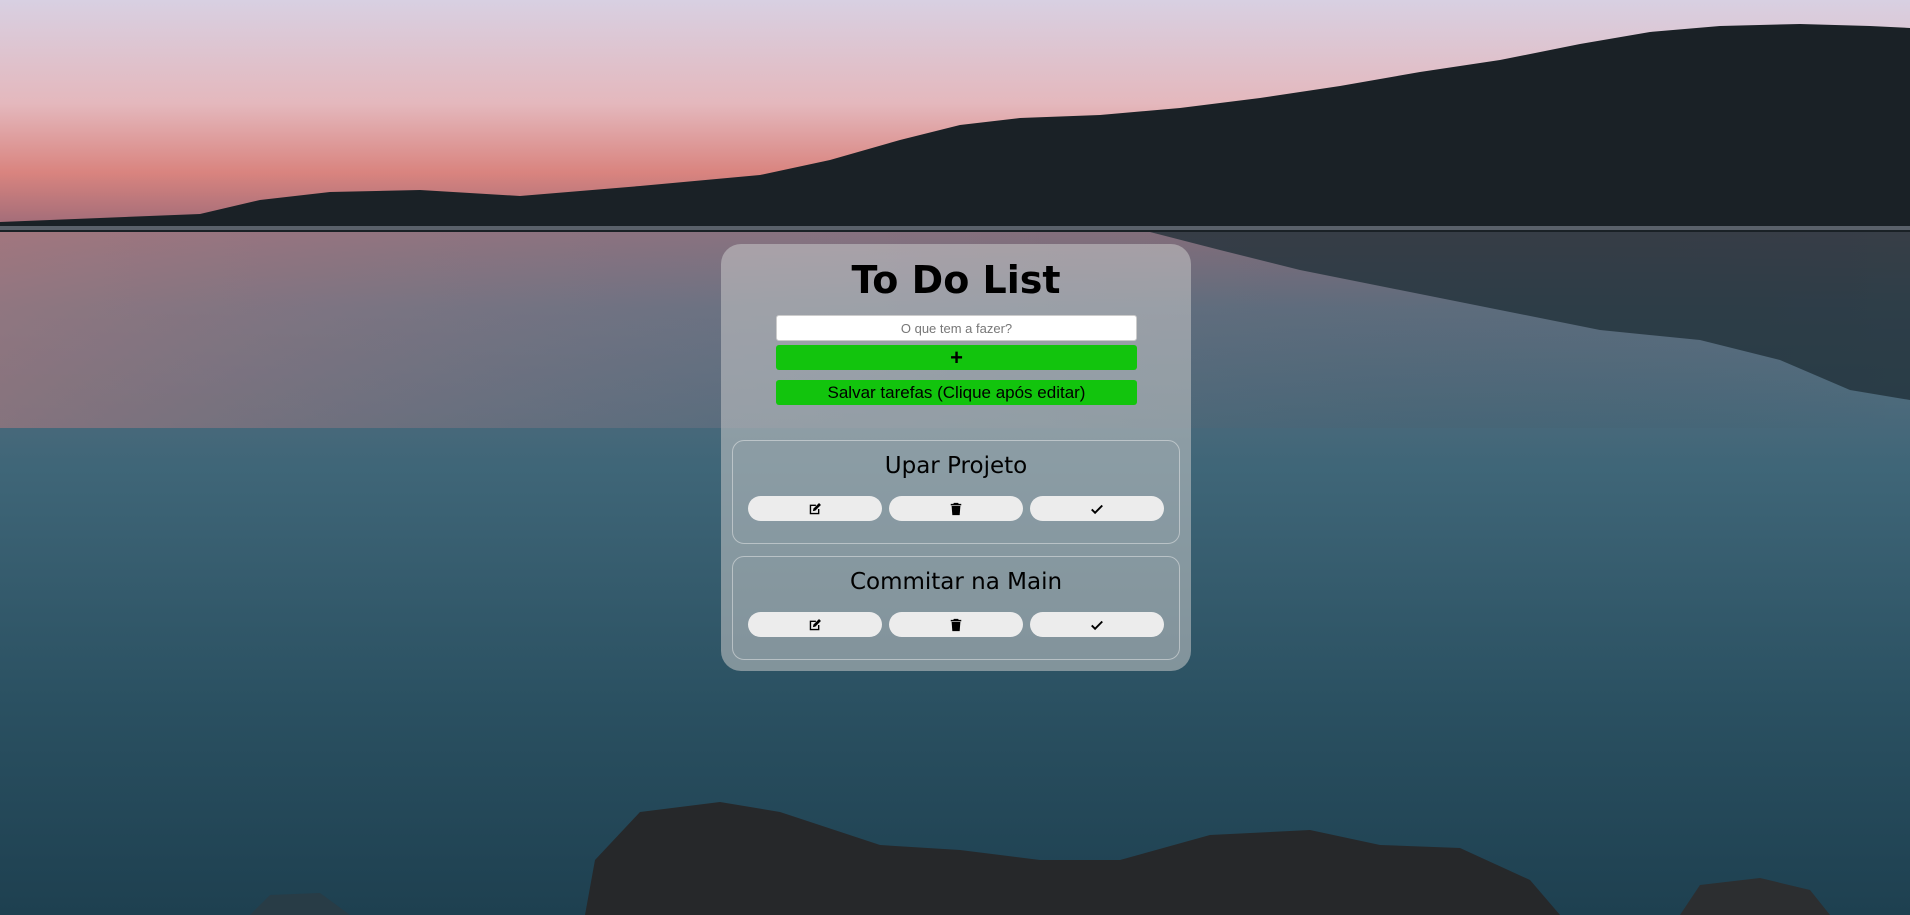 The height and width of the screenshot is (915, 1910). What do you see at coordinates (956, 392) in the screenshot?
I see `save-tasks-button: Salvar tarefas (Clique após editar)` at bounding box center [956, 392].